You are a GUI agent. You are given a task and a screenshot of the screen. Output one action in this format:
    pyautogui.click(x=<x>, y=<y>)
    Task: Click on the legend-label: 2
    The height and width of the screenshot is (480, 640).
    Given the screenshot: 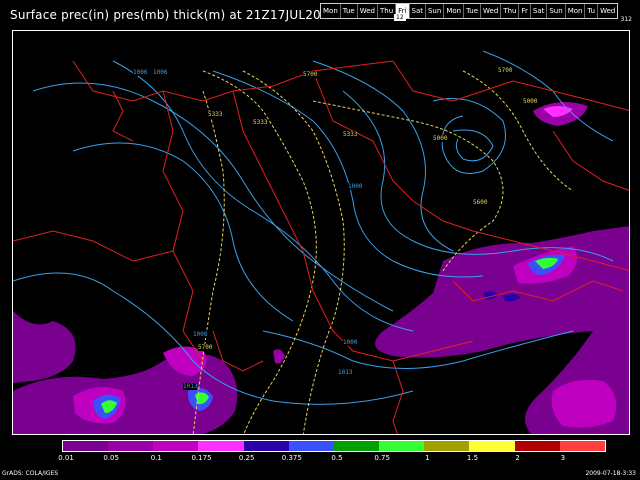 What is the action you would take?
    pyautogui.click(x=517, y=458)
    